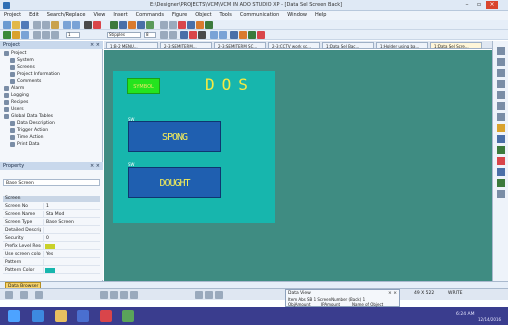 The height and width of the screenshot is (325, 508). What do you see at coordinates (83, 316) in the screenshot?
I see `store-icon` at bounding box center [83, 316].